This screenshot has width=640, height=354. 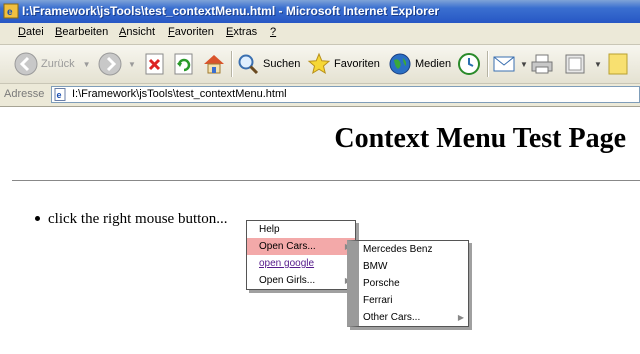 I want to click on menu-item-label: Mercedes Benz, so click(x=398, y=249).